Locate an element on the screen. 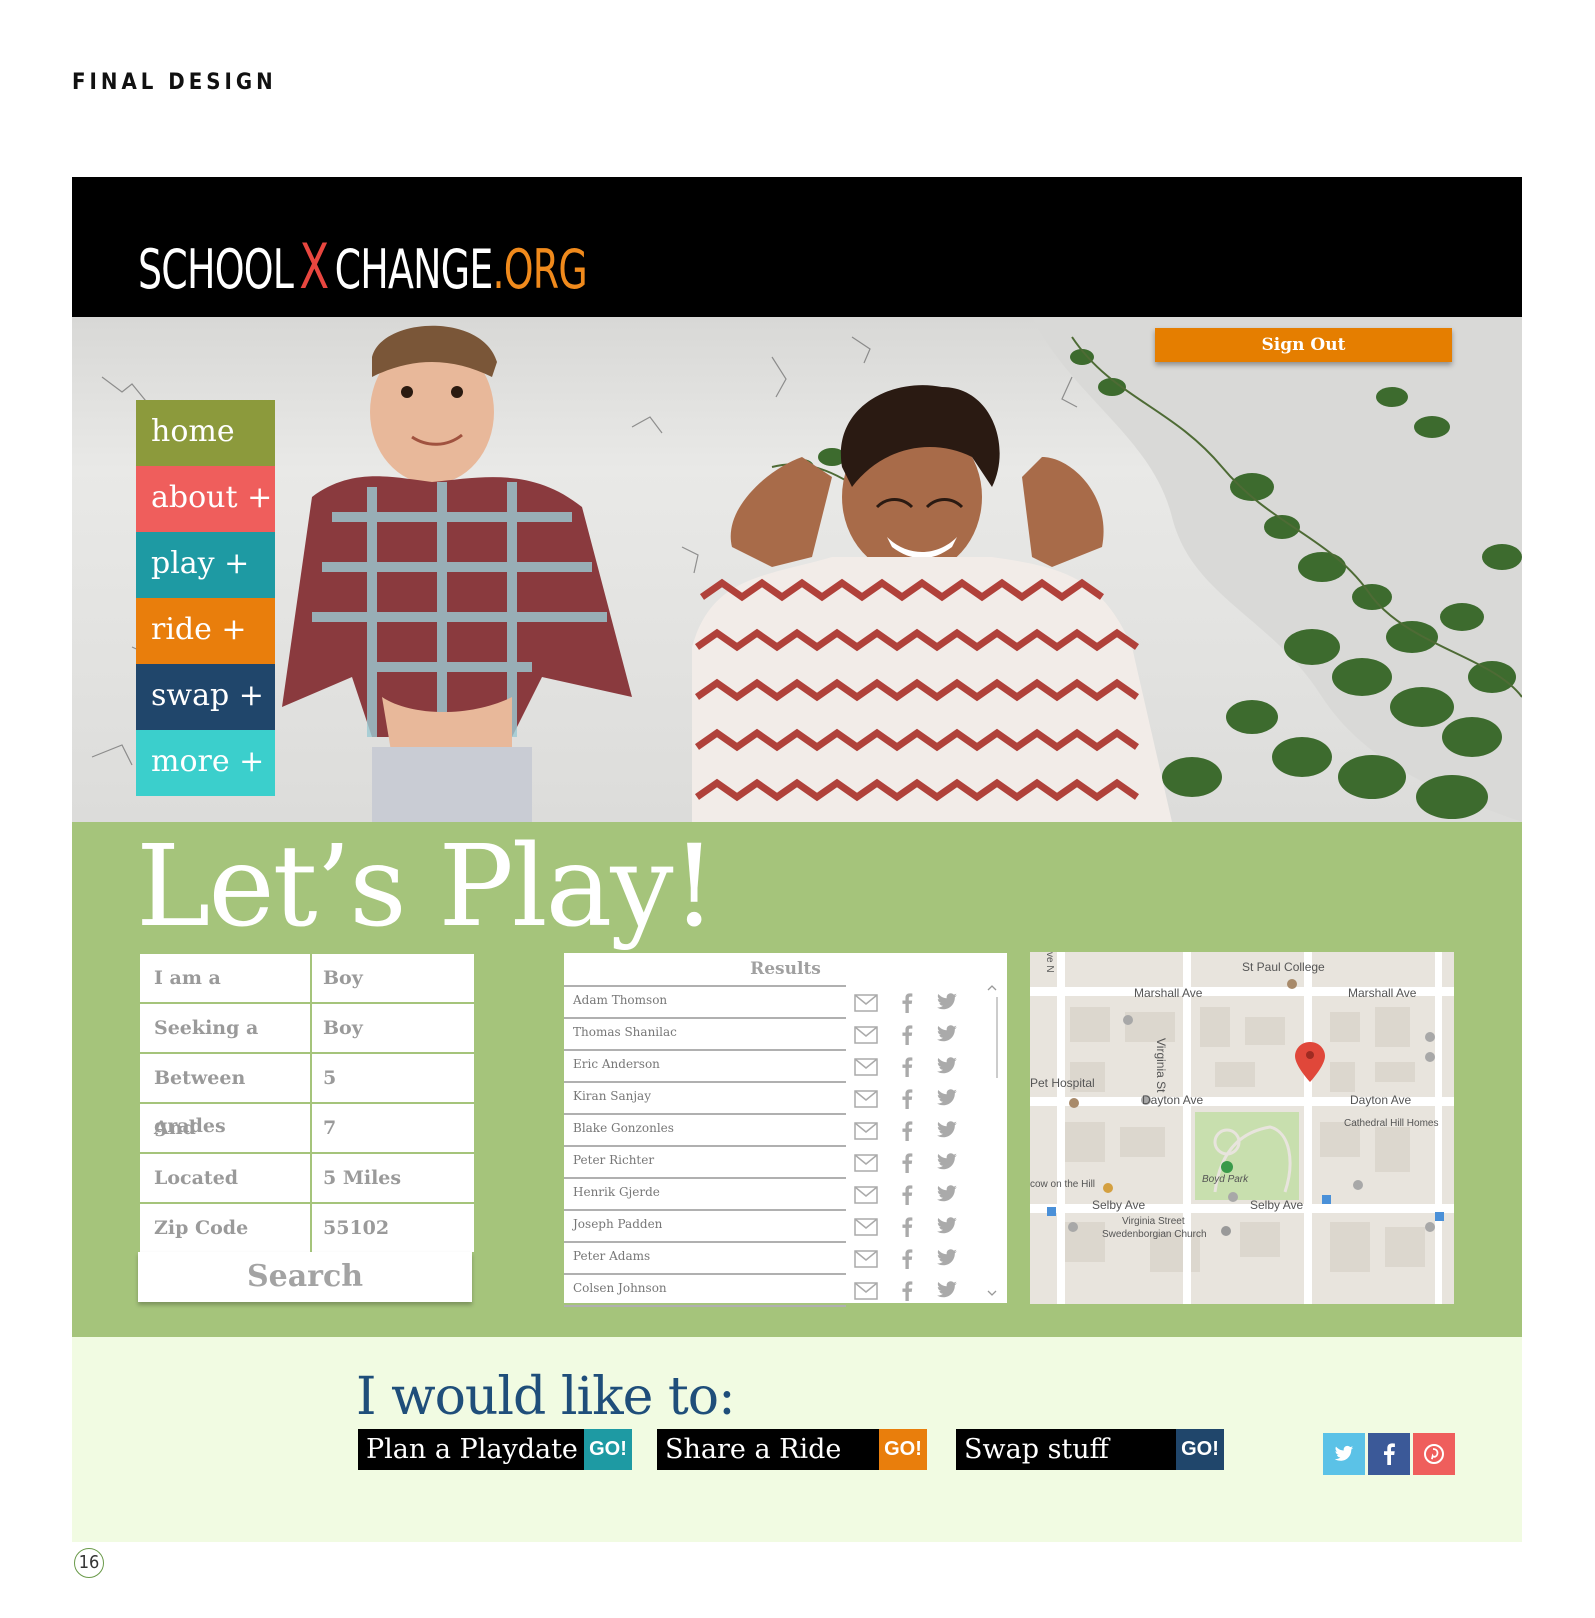  nav-item-play: play + is located at coordinates (205, 565).